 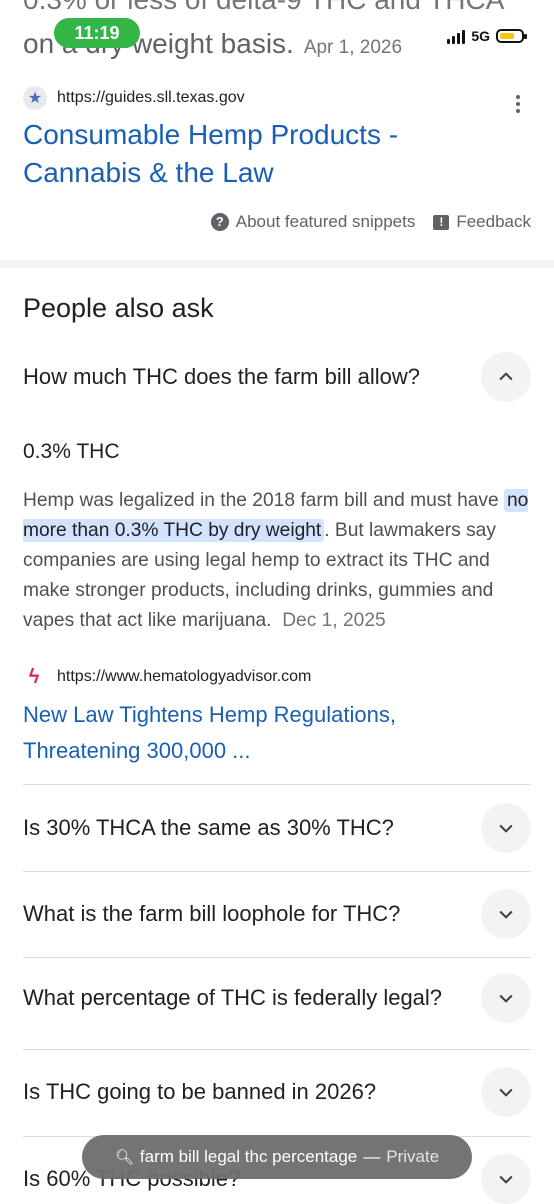 What do you see at coordinates (34, 677) in the screenshot?
I see `hematology-advisor-favicon-icon: ϟ` at bounding box center [34, 677].